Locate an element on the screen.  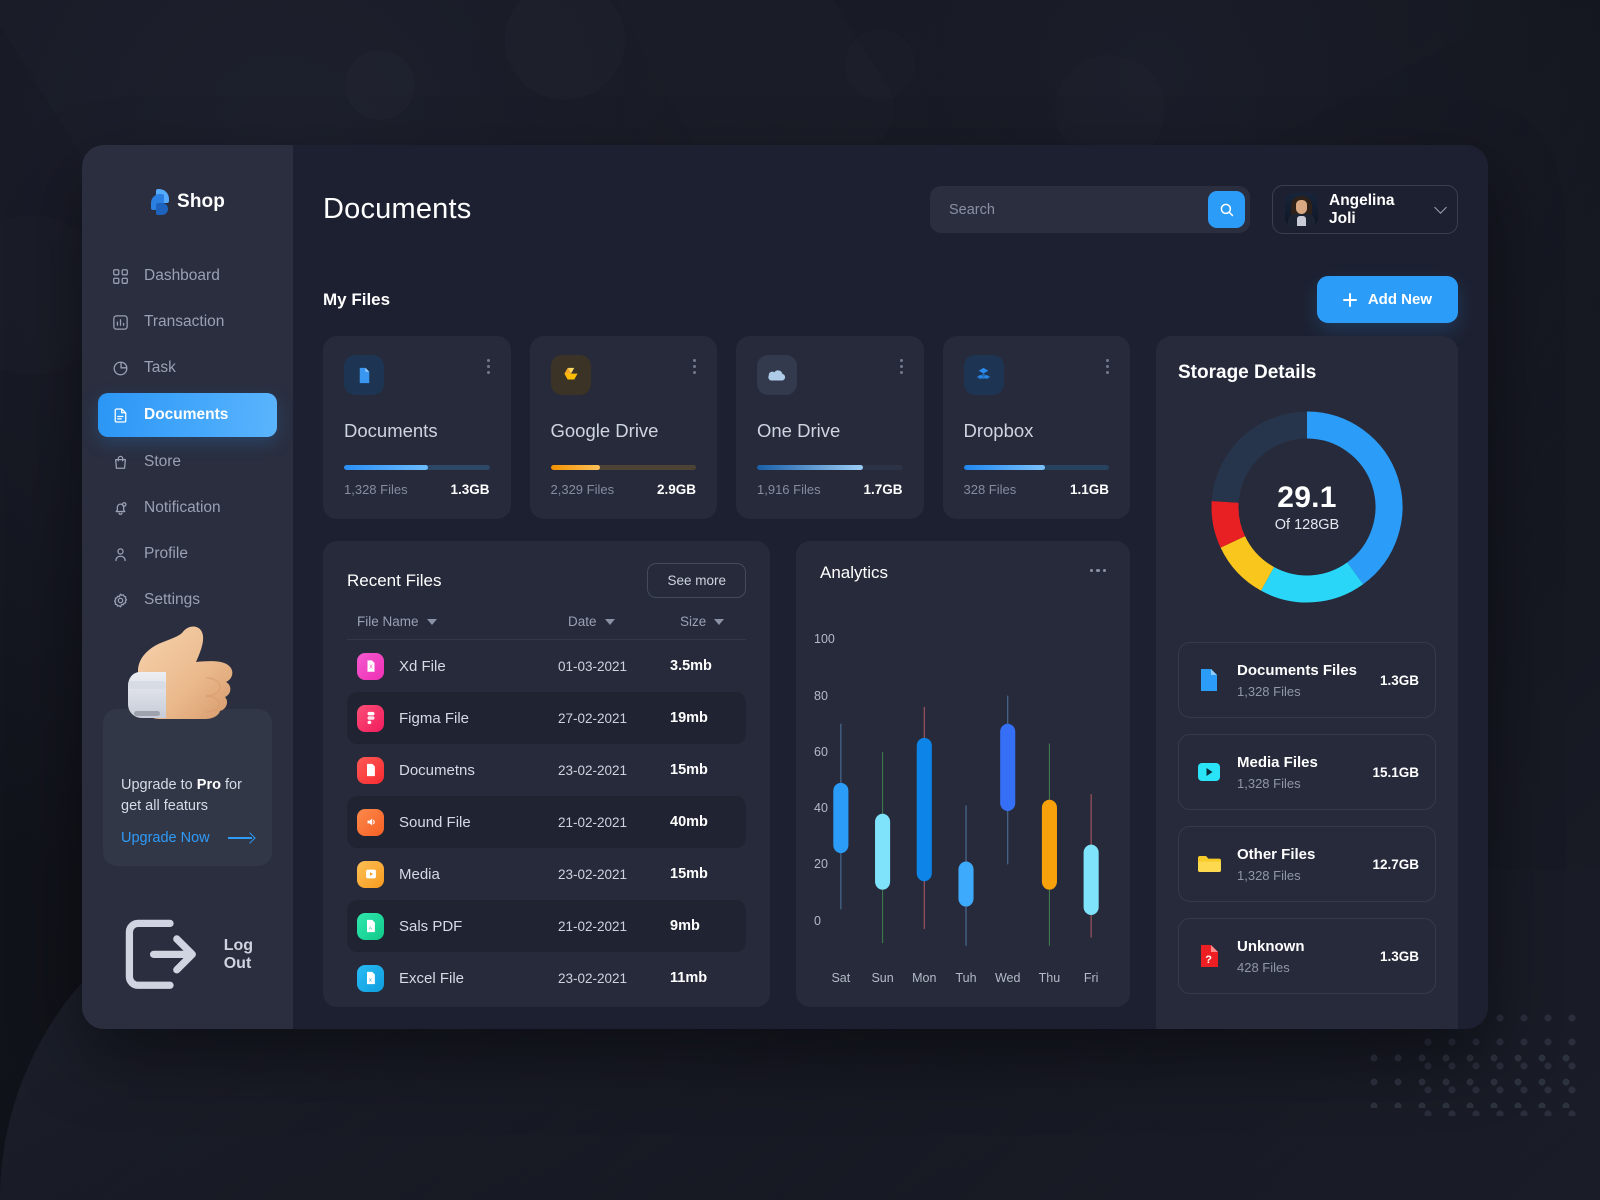
thumbs-up-illustration is located at coordinates (180, 673).